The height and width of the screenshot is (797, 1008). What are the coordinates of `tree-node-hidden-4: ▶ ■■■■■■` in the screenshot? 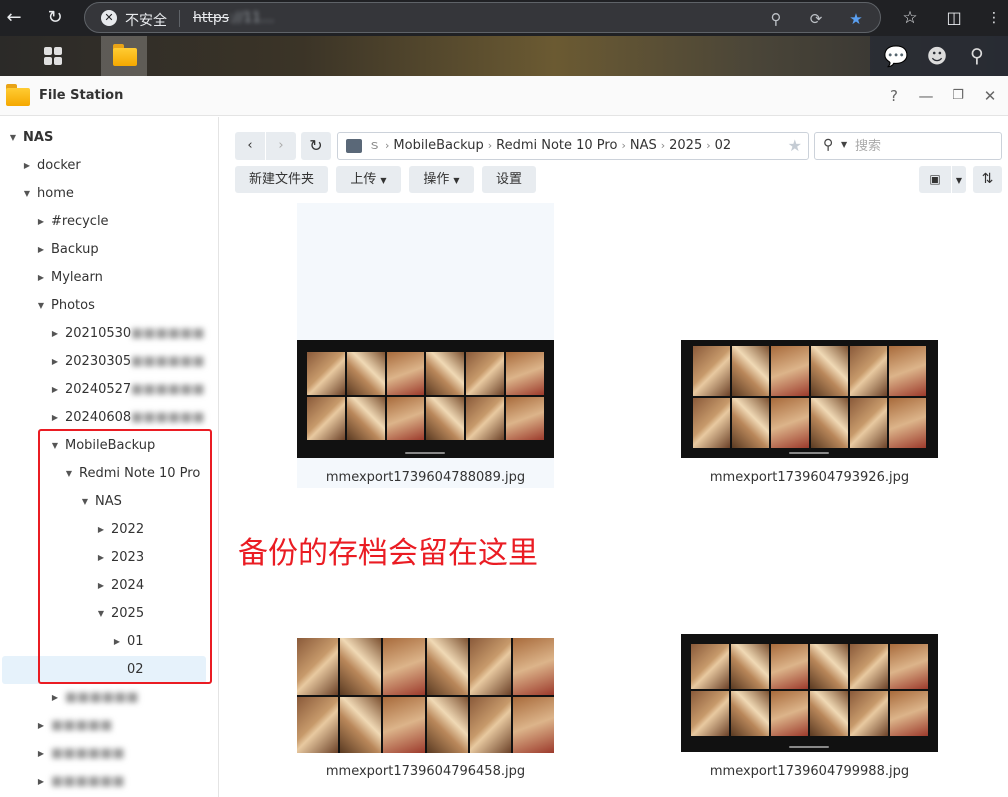 It's located at (109, 782).